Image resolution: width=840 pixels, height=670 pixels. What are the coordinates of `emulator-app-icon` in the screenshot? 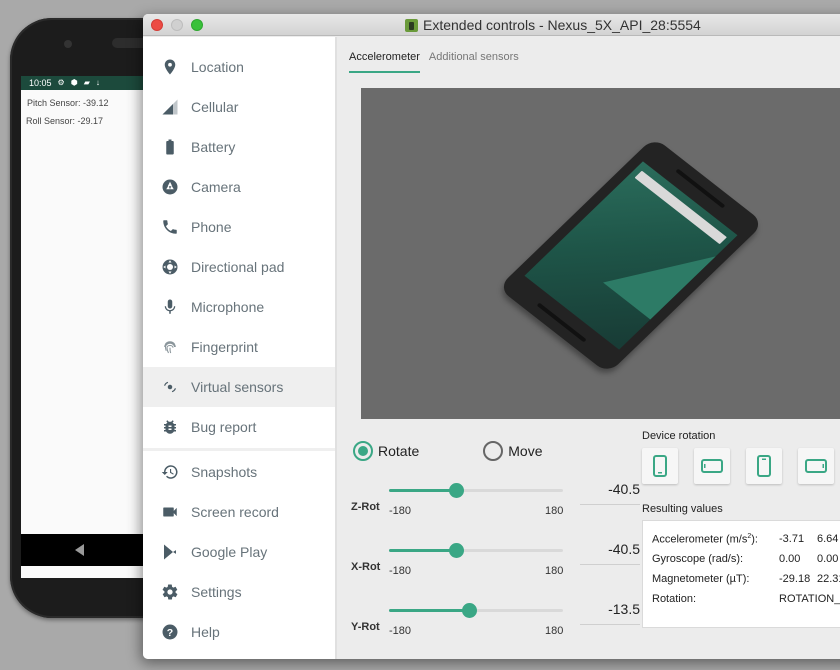 It's located at (411, 25).